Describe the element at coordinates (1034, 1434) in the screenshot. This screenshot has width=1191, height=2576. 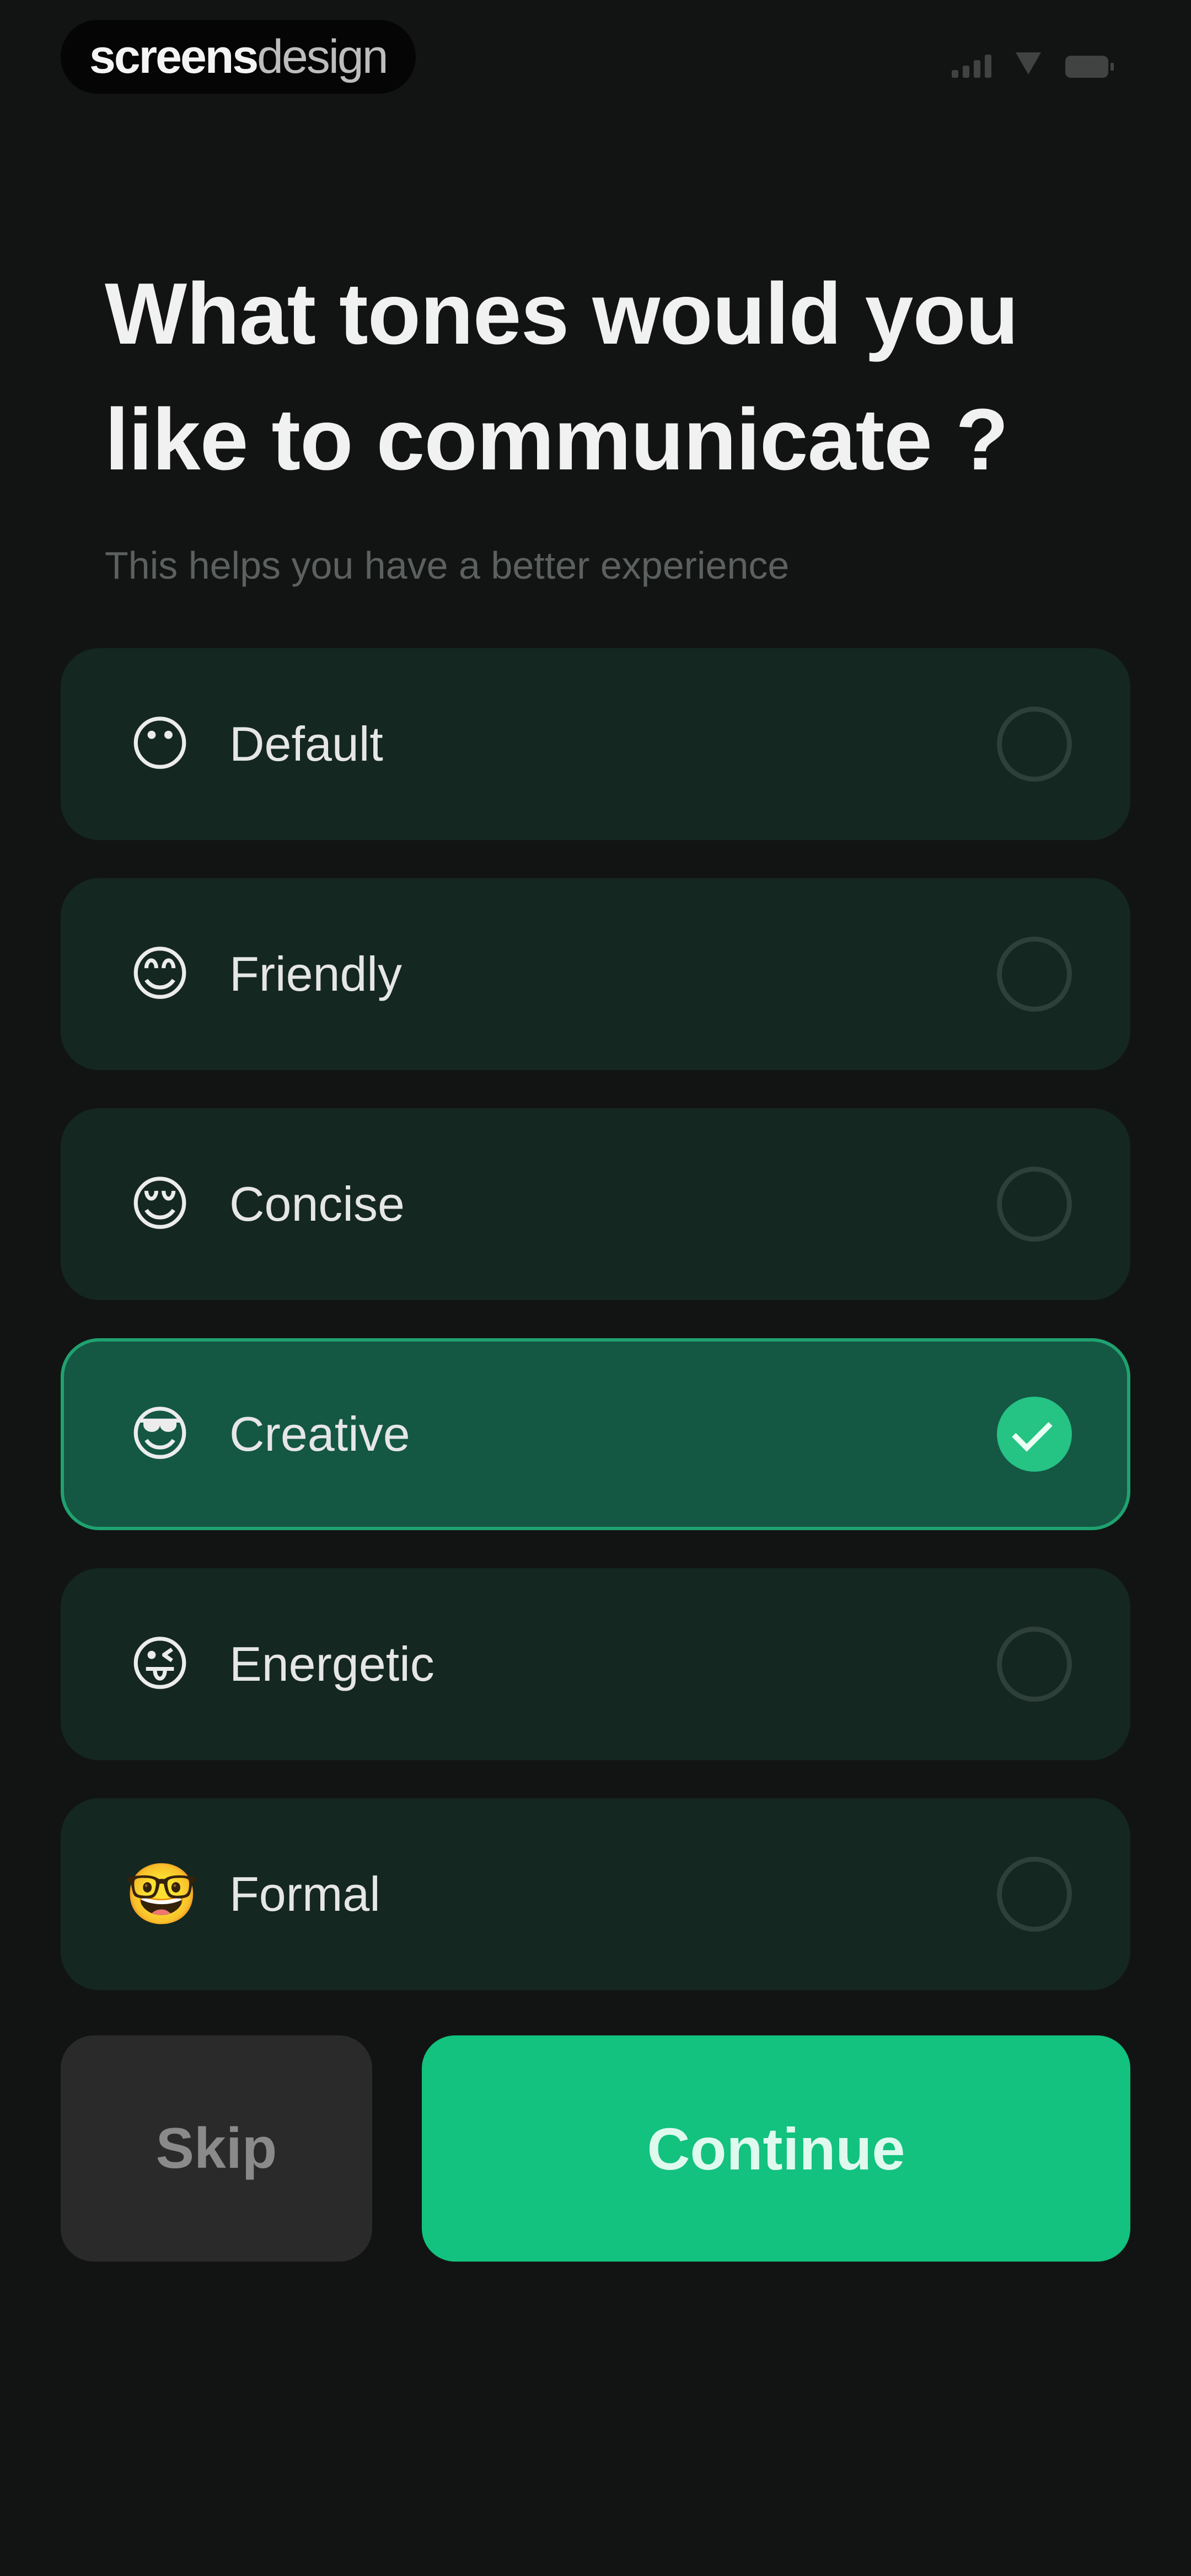
I see `radio-button-checked` at that location.